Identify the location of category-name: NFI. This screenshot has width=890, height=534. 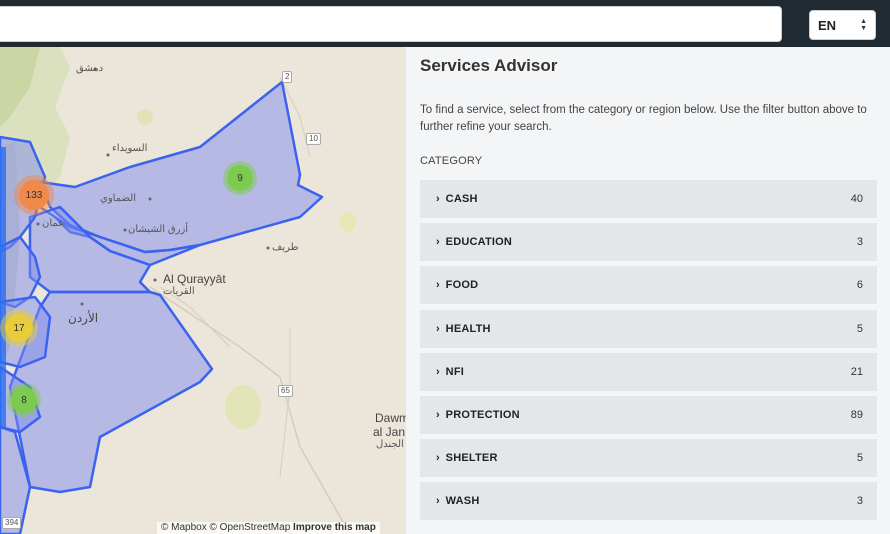
(454, 371).